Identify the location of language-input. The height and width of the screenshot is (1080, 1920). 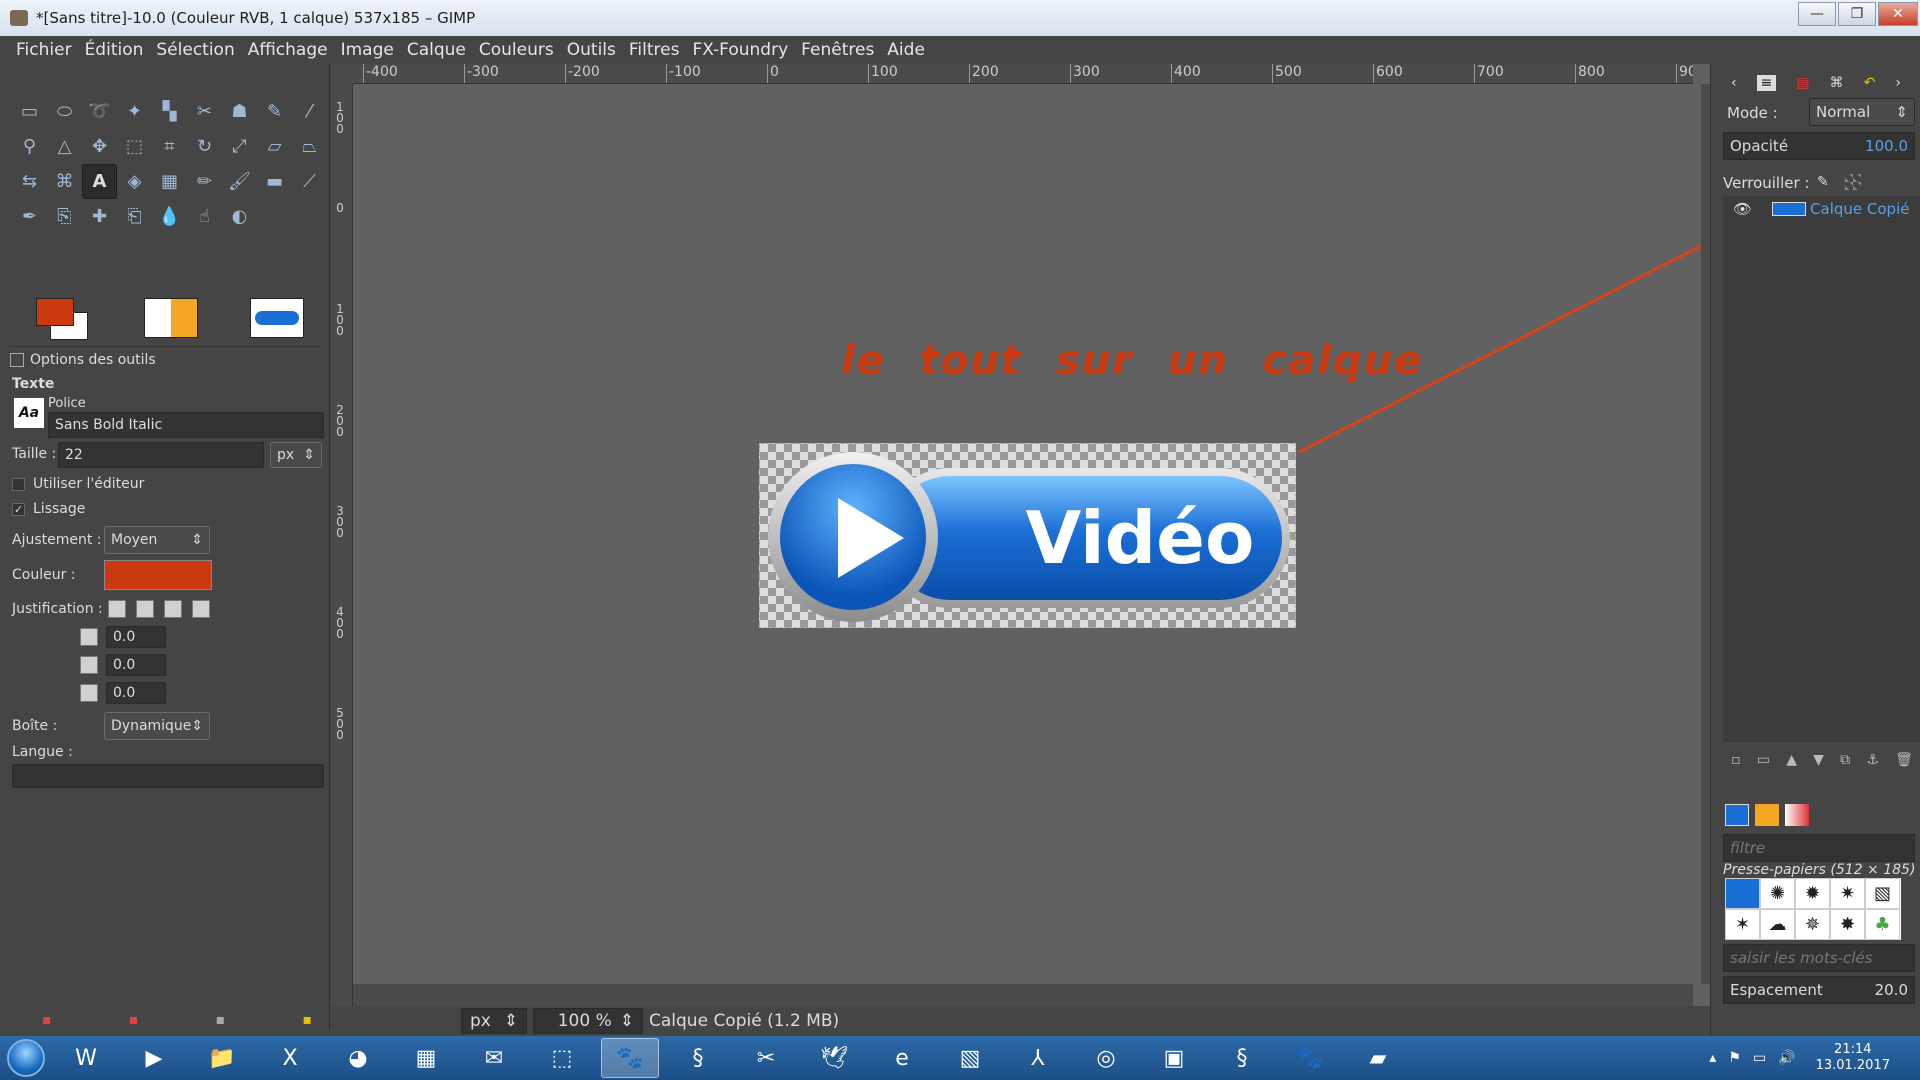
(168, 776).